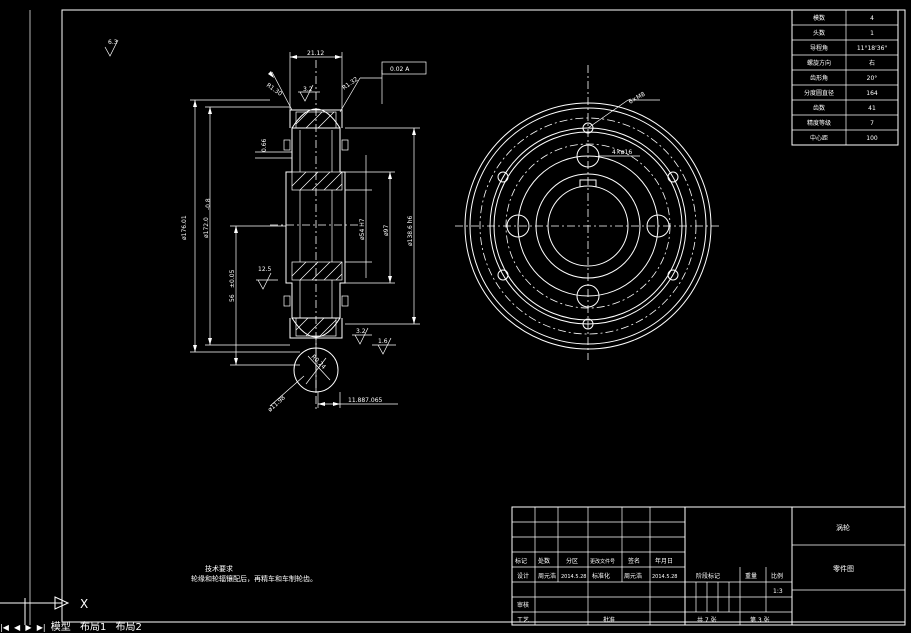 The width and height of the screenshot is (911, 633). What do you see at coordinates (633, 576) in the screenshot?
I see `tb-std-name: 周元浩` at bounding box center [633, 576].